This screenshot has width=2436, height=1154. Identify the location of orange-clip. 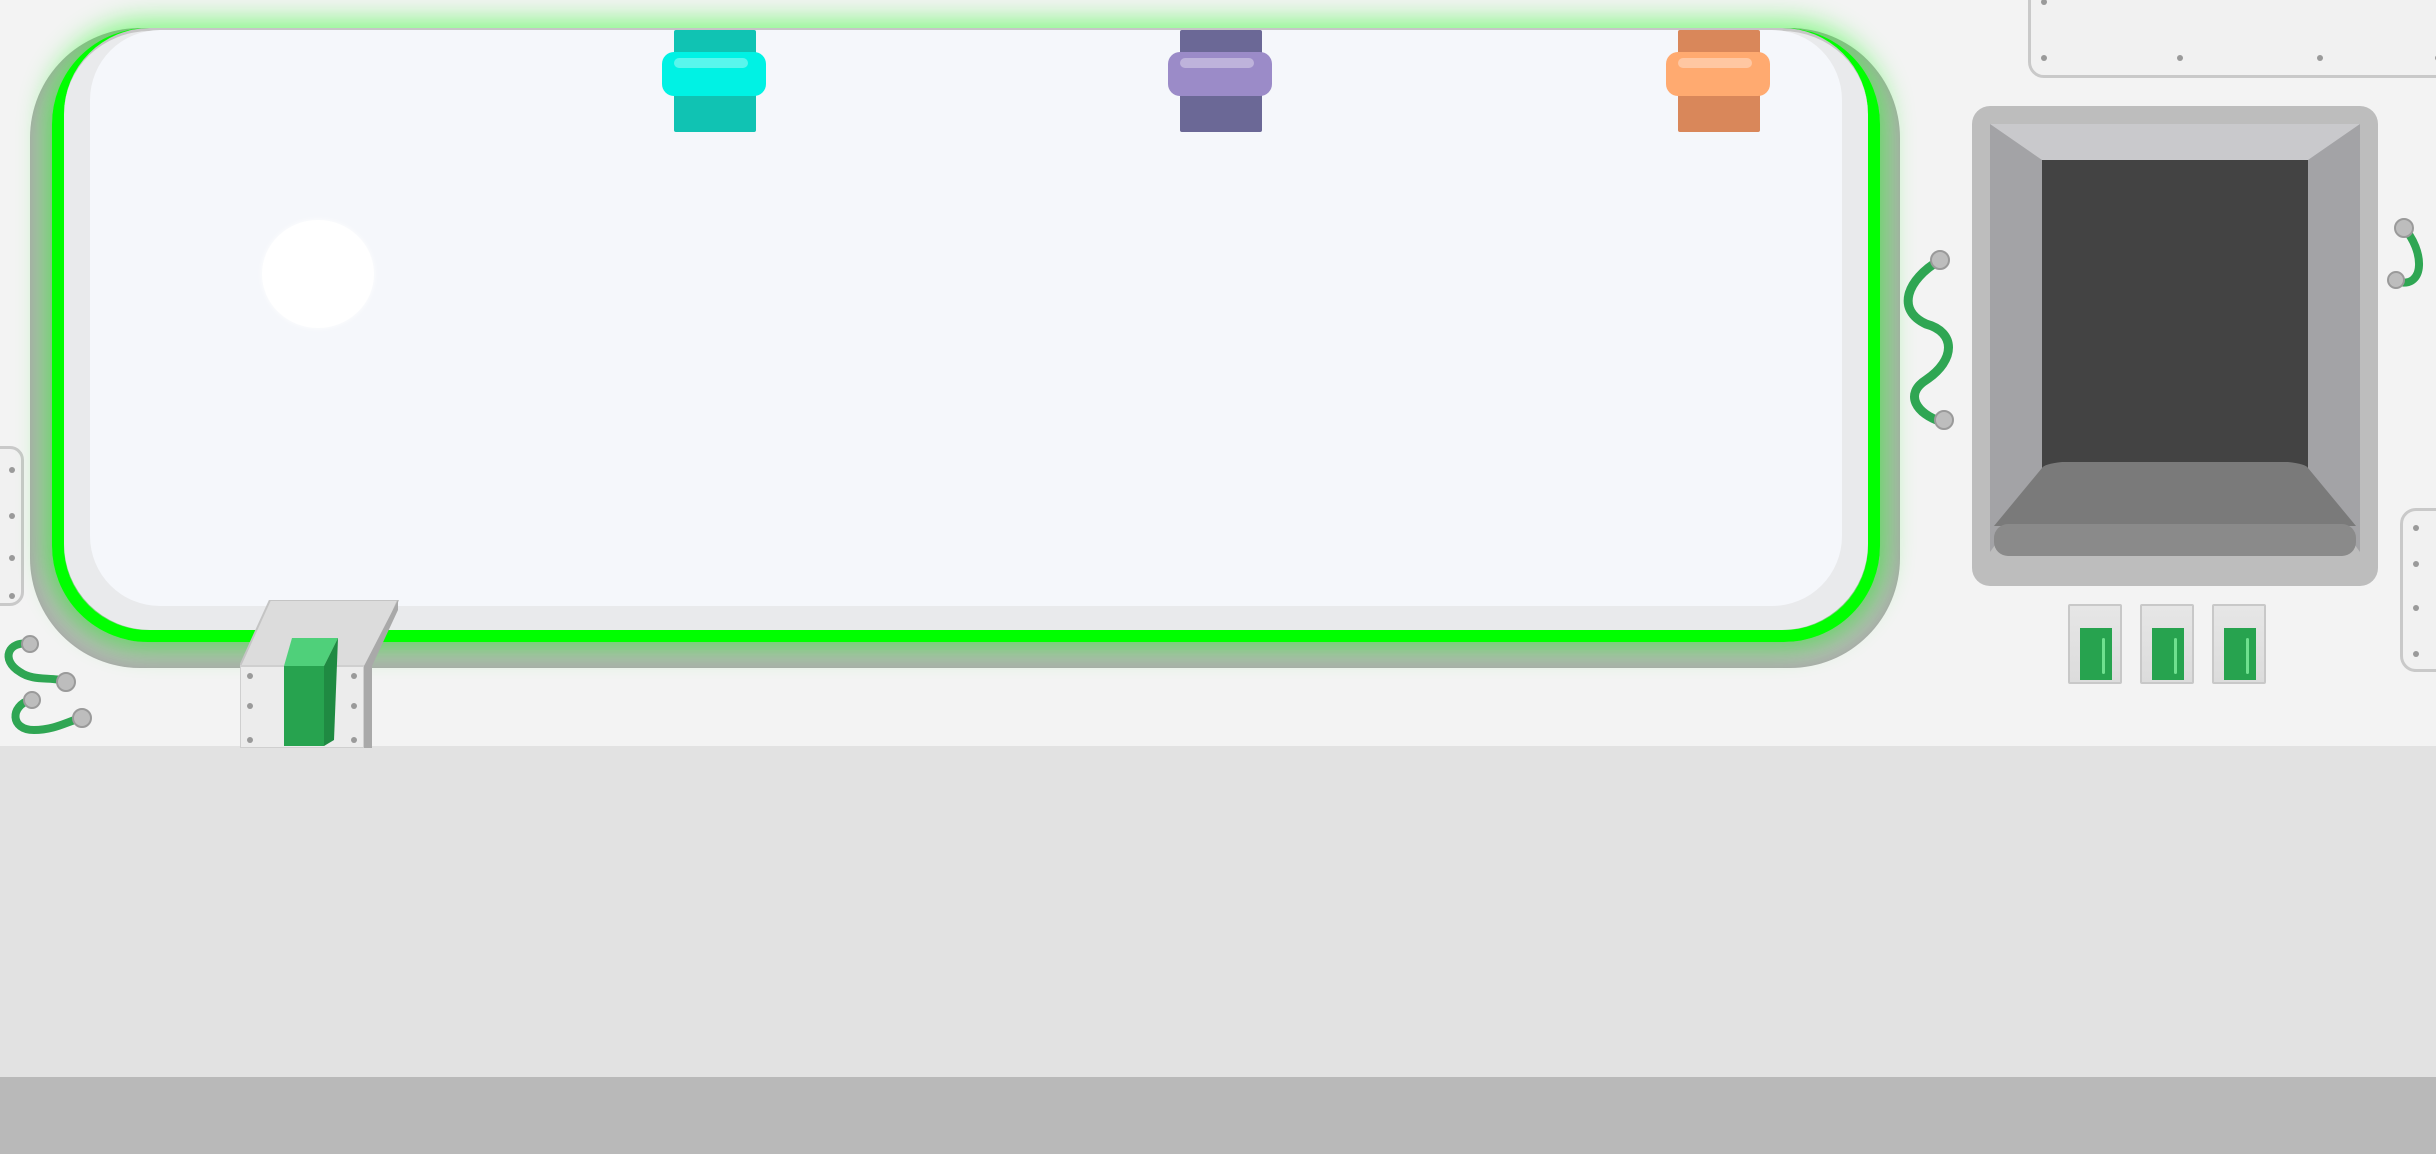
(1718, 82).